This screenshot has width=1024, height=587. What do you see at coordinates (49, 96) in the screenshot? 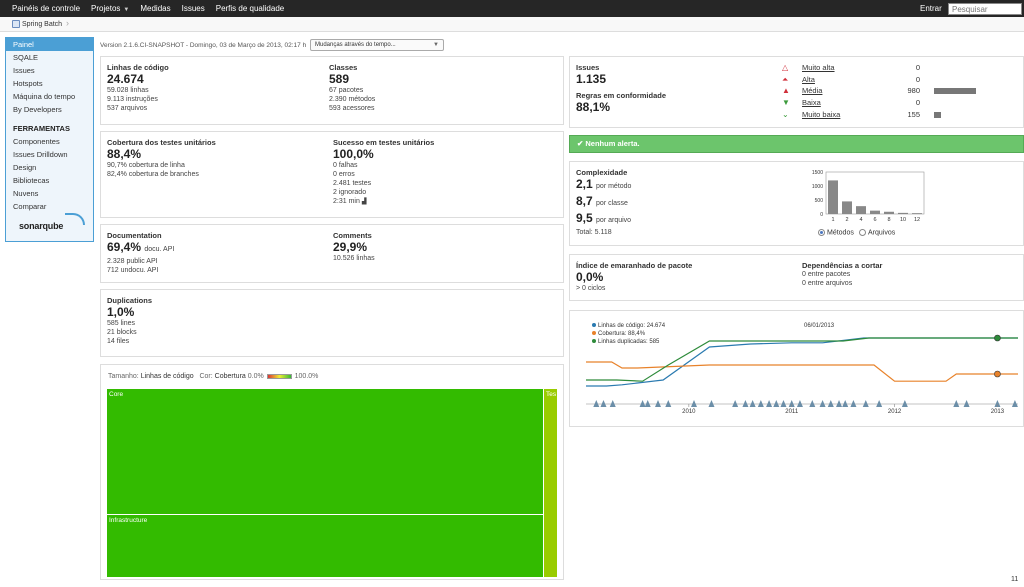
I see `sidebar-item-time-machine: Máquina do tempo` at bounding box center [49, 96].